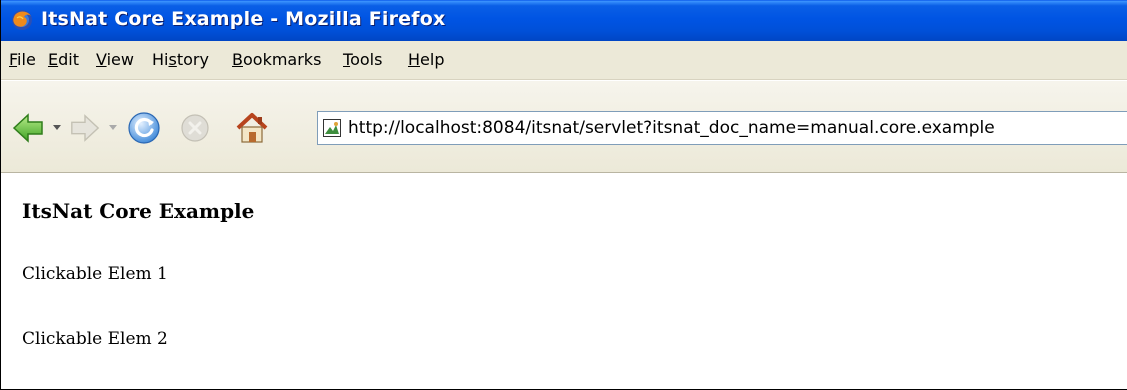  What do you see at coordinates (195, 128) in the screenshot?
I see `stop-icon` at bounding box center [195, 128].